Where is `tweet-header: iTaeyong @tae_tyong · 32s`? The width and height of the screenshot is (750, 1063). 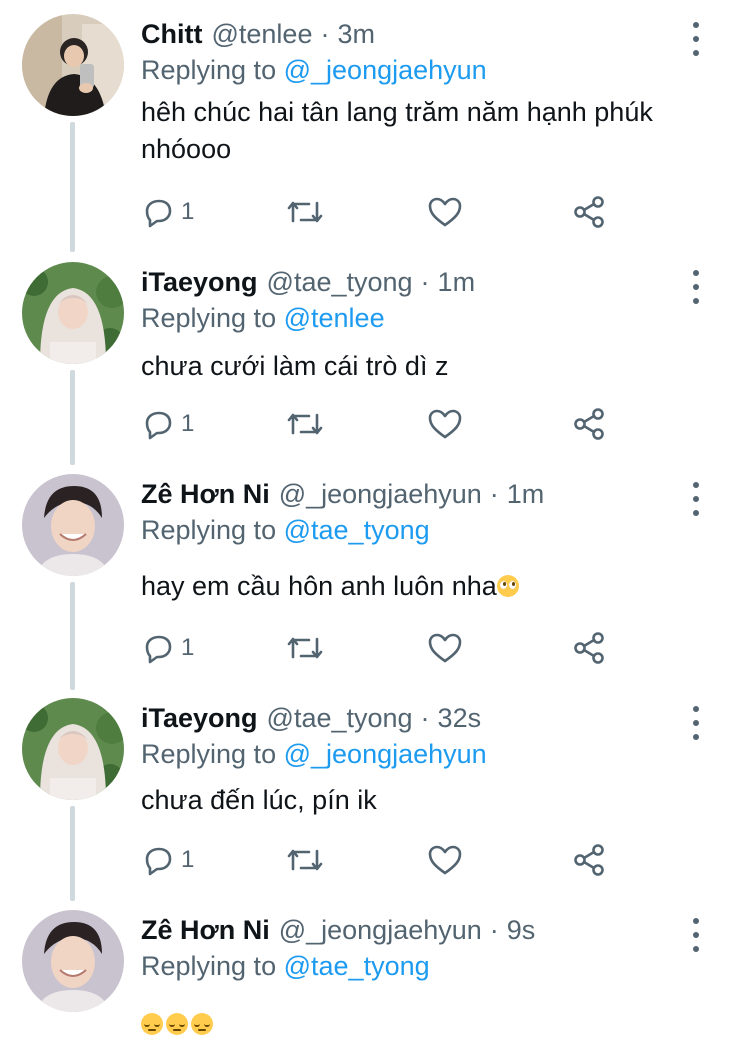
tweet-header: iTaeyong @tae_tyong · 32s is located at coordinates (311, 718).